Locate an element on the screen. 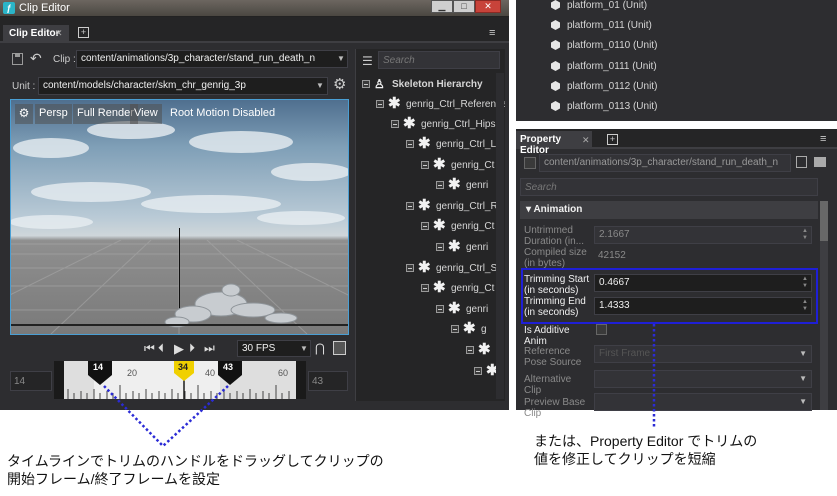 This screenshot has width=837, height=496. gear-icon: ⚙ is located at coordinates (339, 84).